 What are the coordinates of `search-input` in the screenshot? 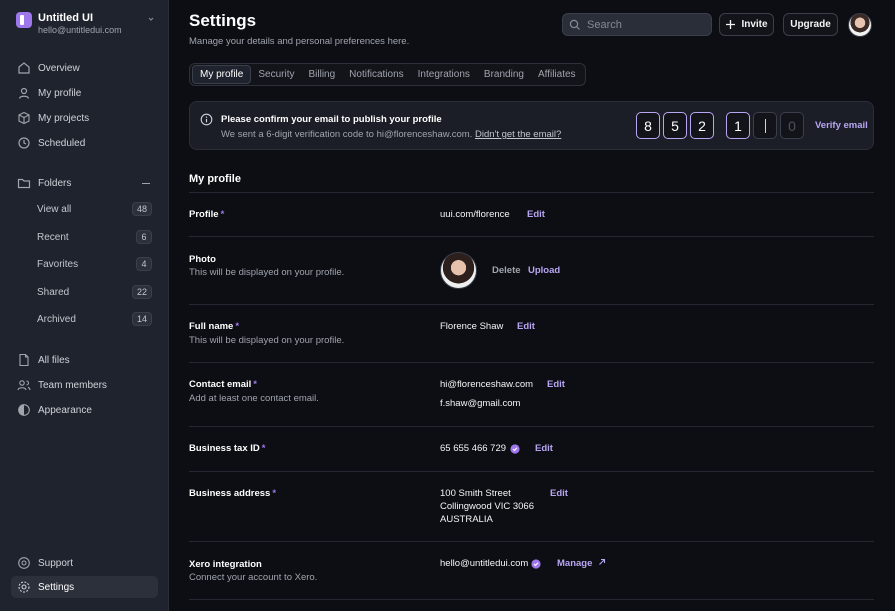 It's located at (642, 24).